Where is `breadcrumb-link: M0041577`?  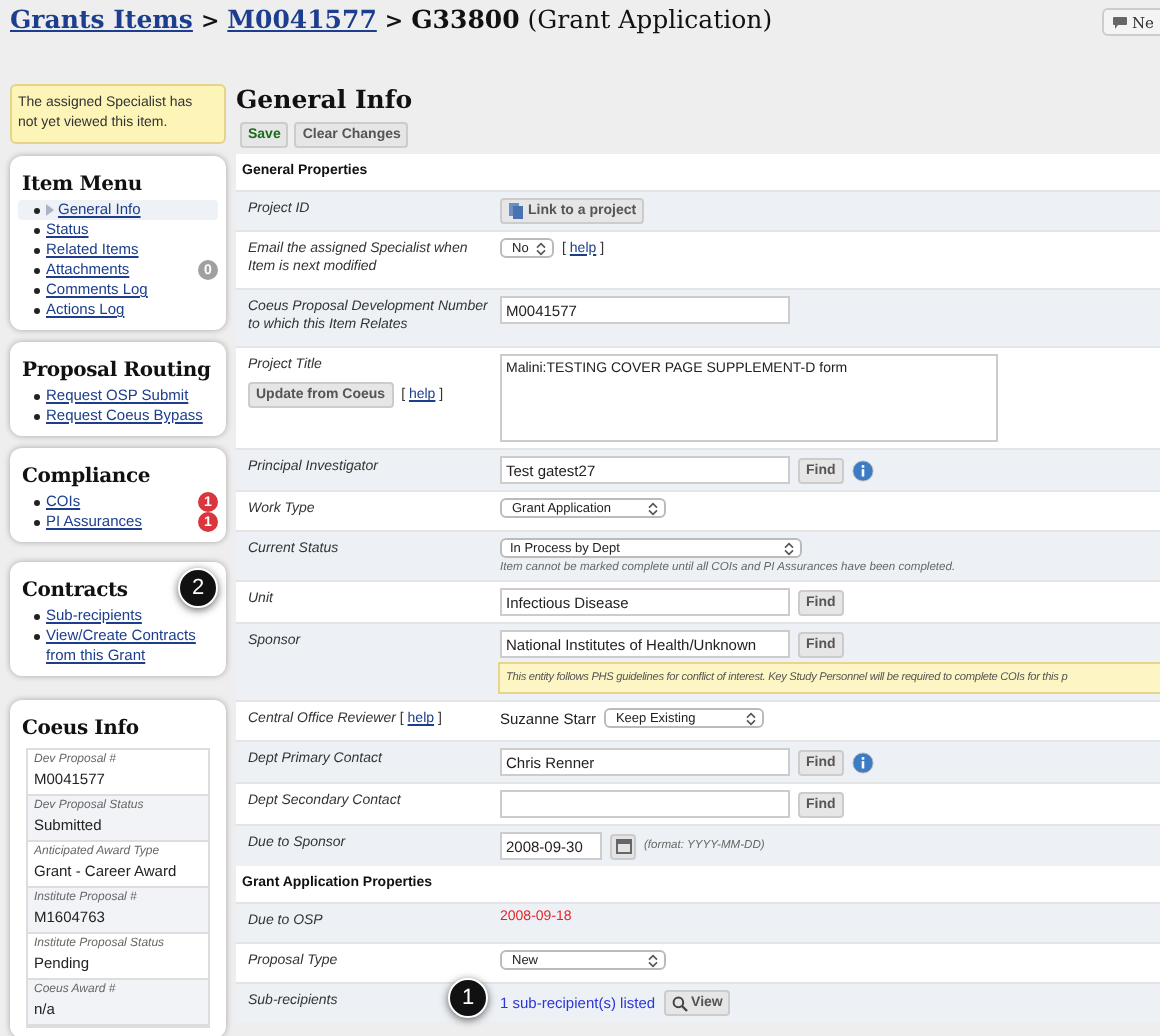 breadcrumb-link: M0041577 is located at coordinates (302, 19).